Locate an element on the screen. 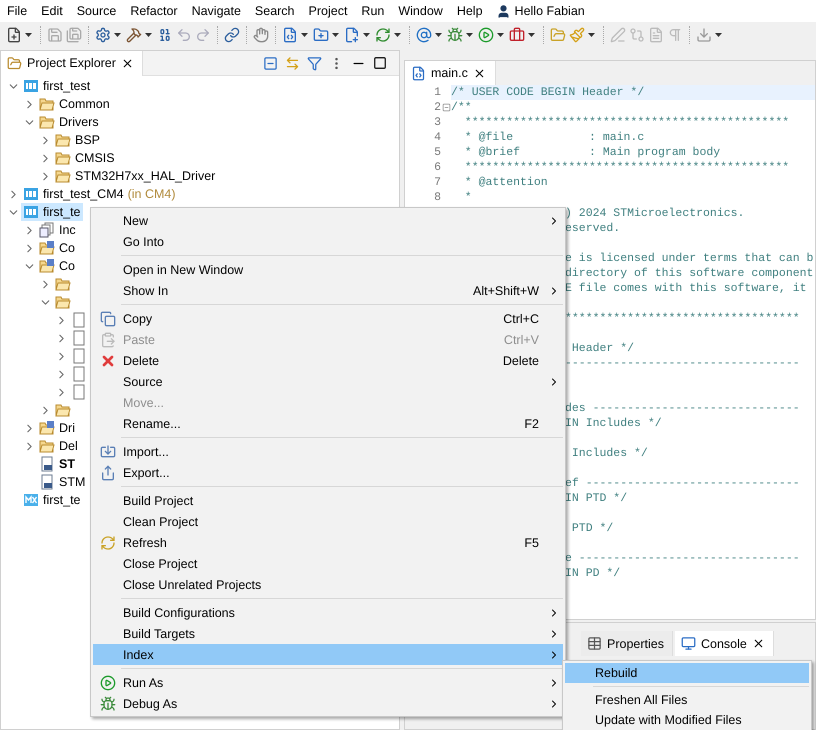 This screenshot has height=730, width=816. menu-item: Rename... F2 is located at coordinates (328, 423).